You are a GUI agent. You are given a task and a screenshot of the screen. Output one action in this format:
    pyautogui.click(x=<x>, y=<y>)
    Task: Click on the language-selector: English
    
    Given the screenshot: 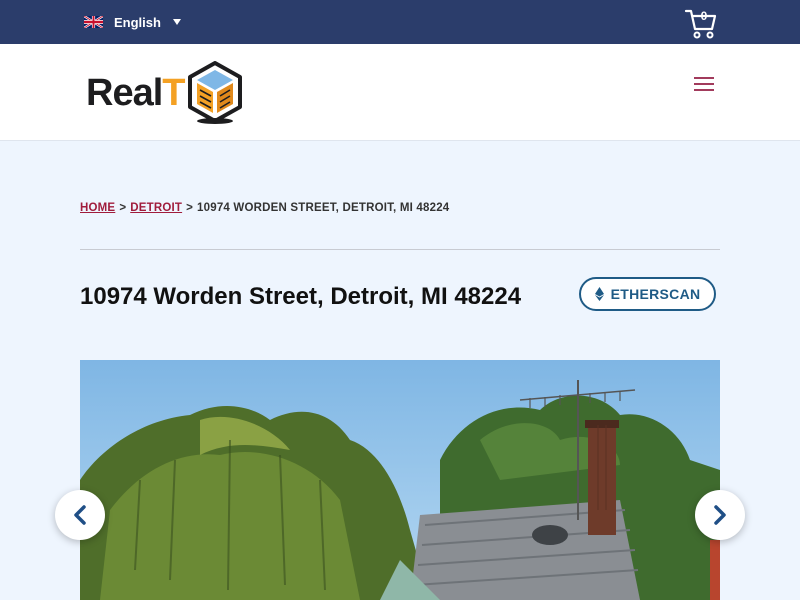 What is the action you would take?
    pyautogui.click(x=132, y=22)
    